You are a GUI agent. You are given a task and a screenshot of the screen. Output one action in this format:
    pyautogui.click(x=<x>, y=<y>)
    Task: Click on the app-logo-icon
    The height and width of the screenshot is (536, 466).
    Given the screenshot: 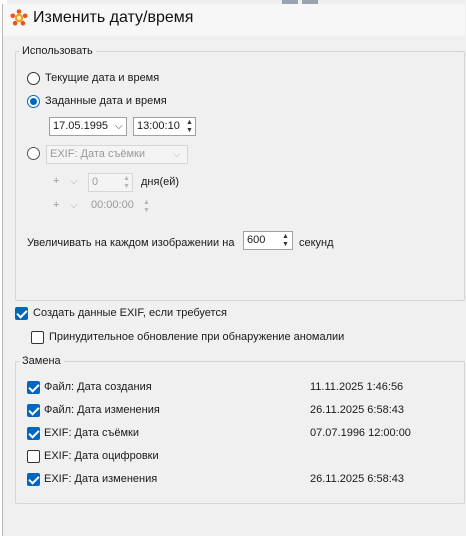 What is the action you would take?
    pyautogui.click(x=19, y=17)
    